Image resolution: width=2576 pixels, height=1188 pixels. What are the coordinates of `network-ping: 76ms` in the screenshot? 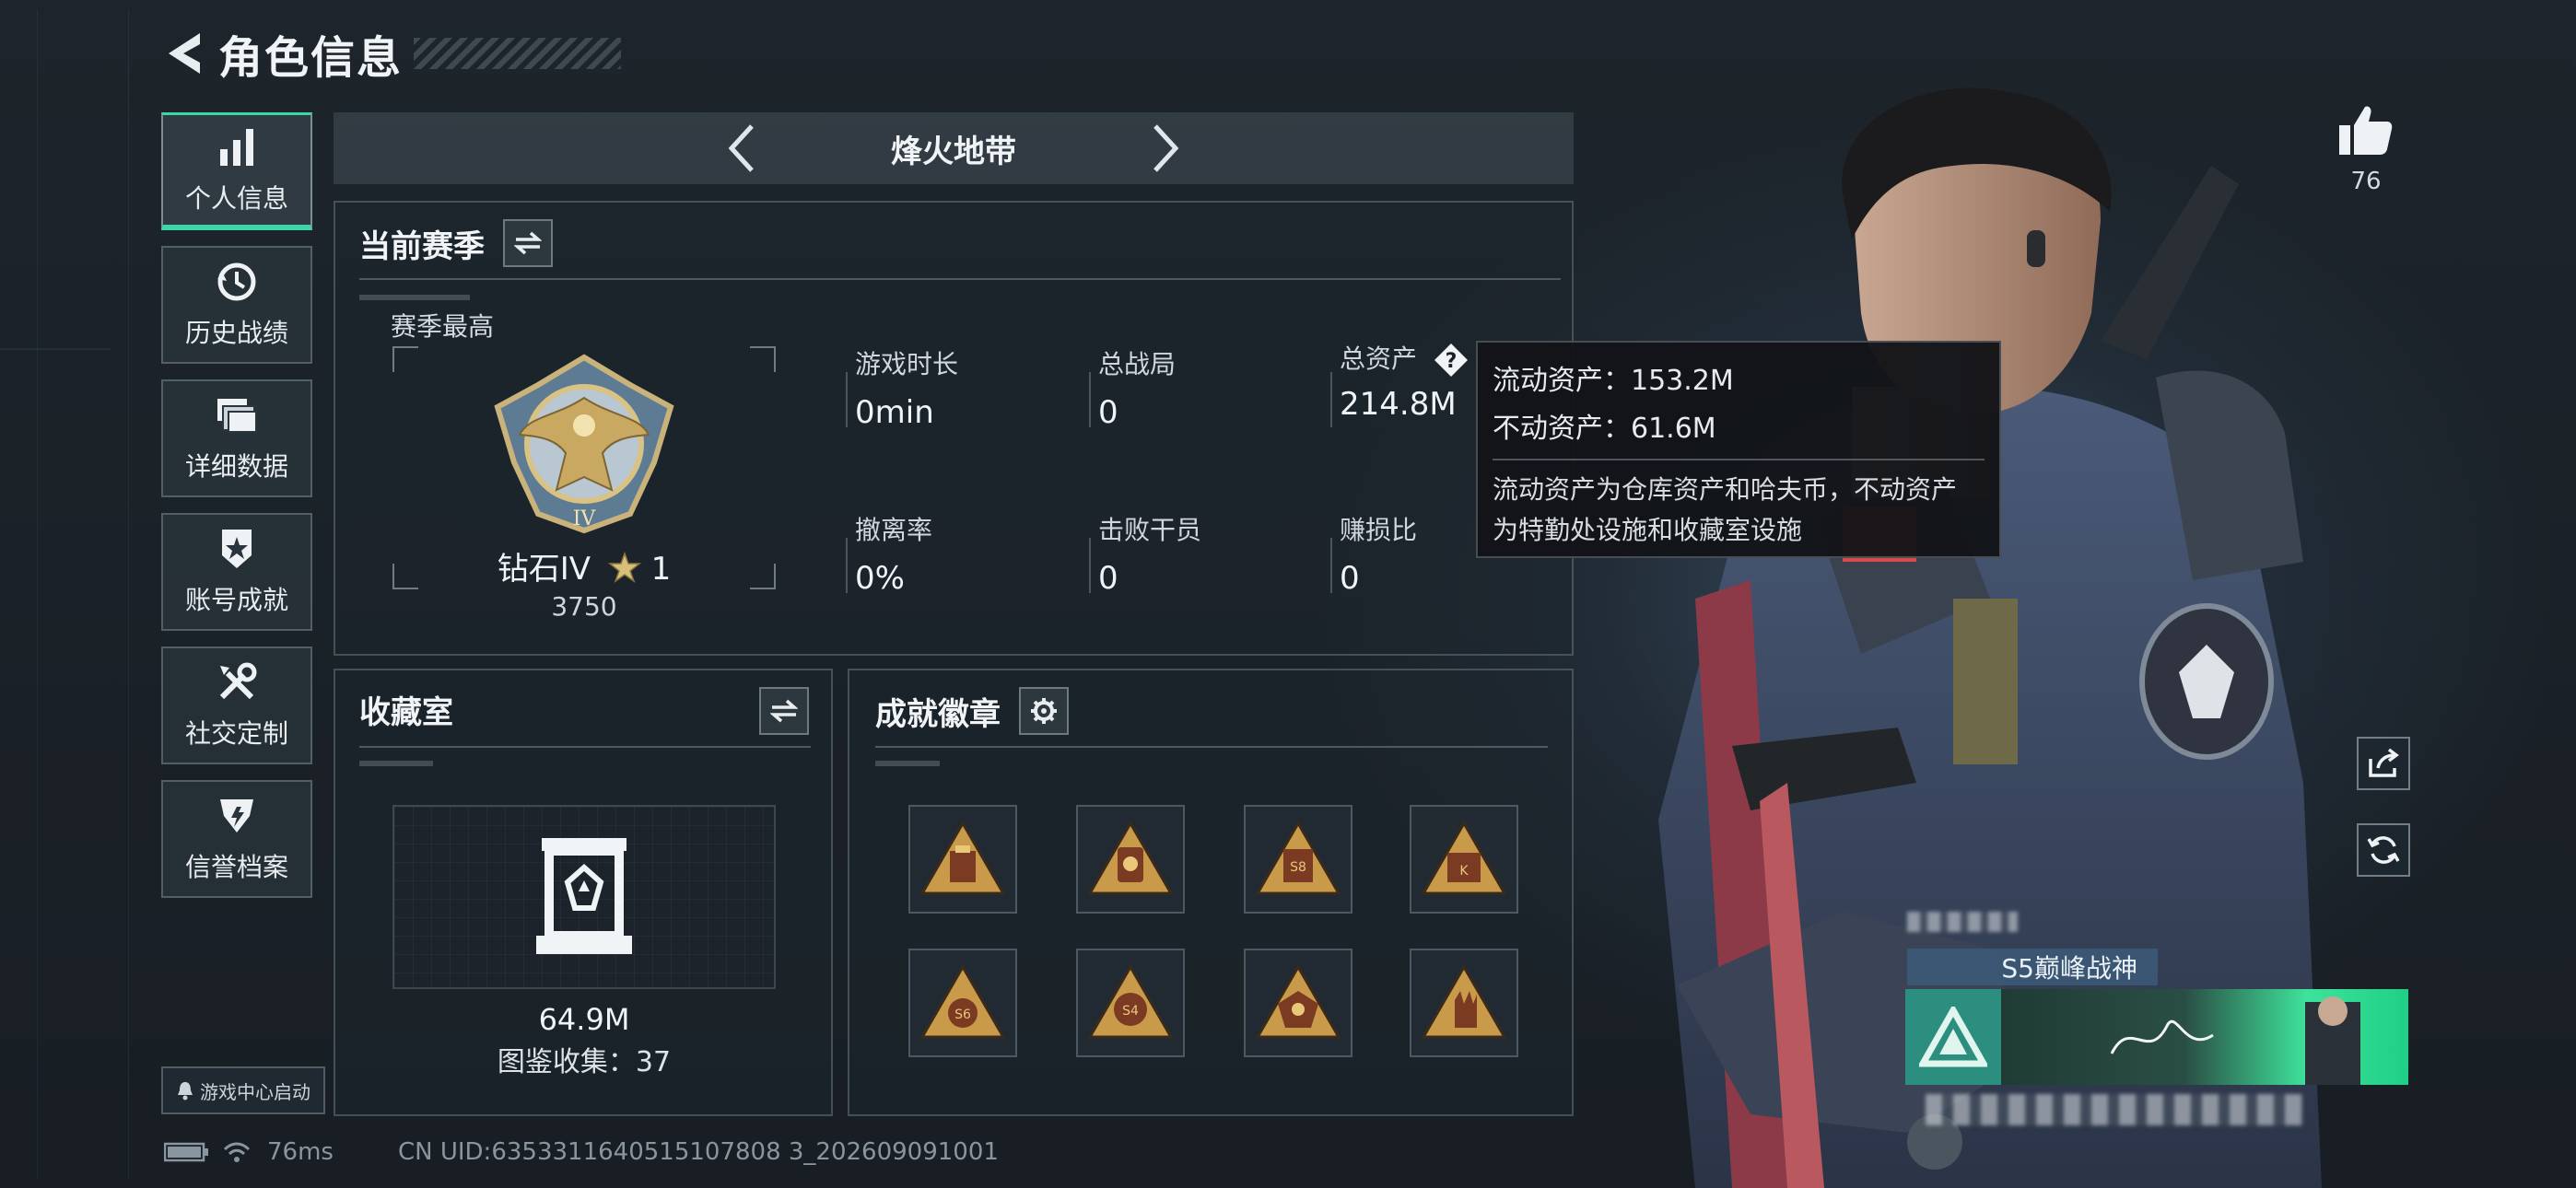 It's located at (300, 1152).